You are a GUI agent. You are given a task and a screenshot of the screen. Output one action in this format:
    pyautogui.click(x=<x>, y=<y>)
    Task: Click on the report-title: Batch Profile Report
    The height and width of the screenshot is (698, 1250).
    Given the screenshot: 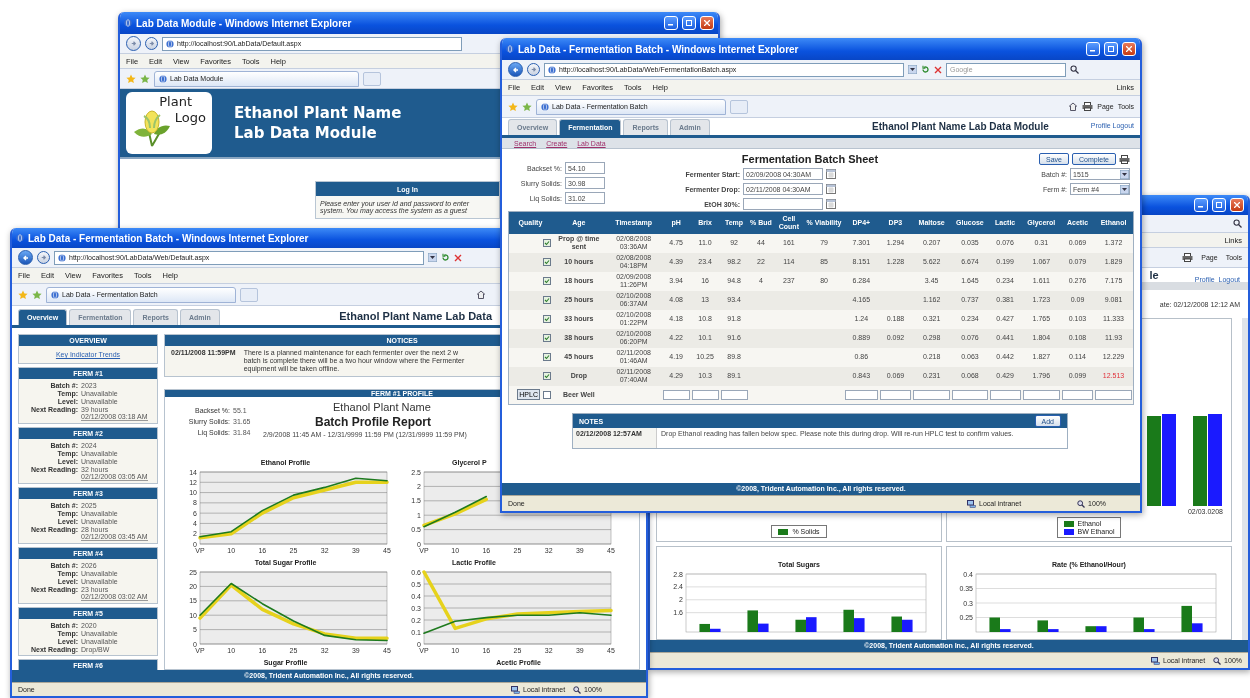 What is the action you would take?
    pyautogui.click(x=372, y=422)
    